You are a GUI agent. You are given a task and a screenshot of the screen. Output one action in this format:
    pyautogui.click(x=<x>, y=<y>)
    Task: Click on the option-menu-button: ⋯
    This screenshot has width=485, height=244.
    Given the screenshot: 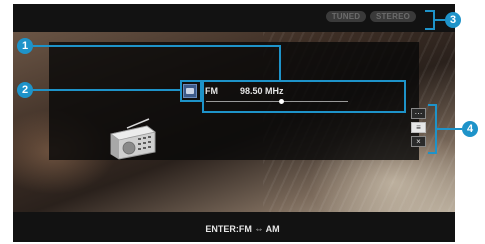 What is the action you would take?
    pyautogui.click(x=418, y=113)
    